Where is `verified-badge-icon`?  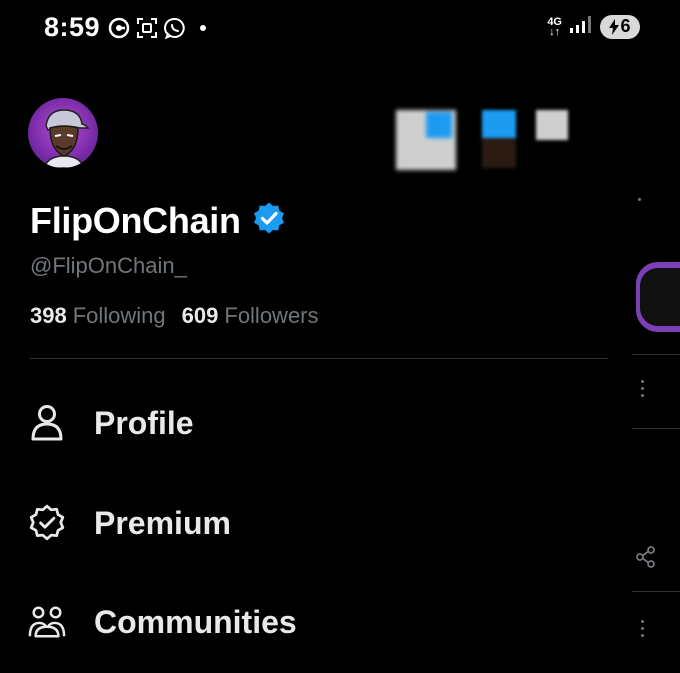 verified-badge-icon is located at coordinates (269, 221).